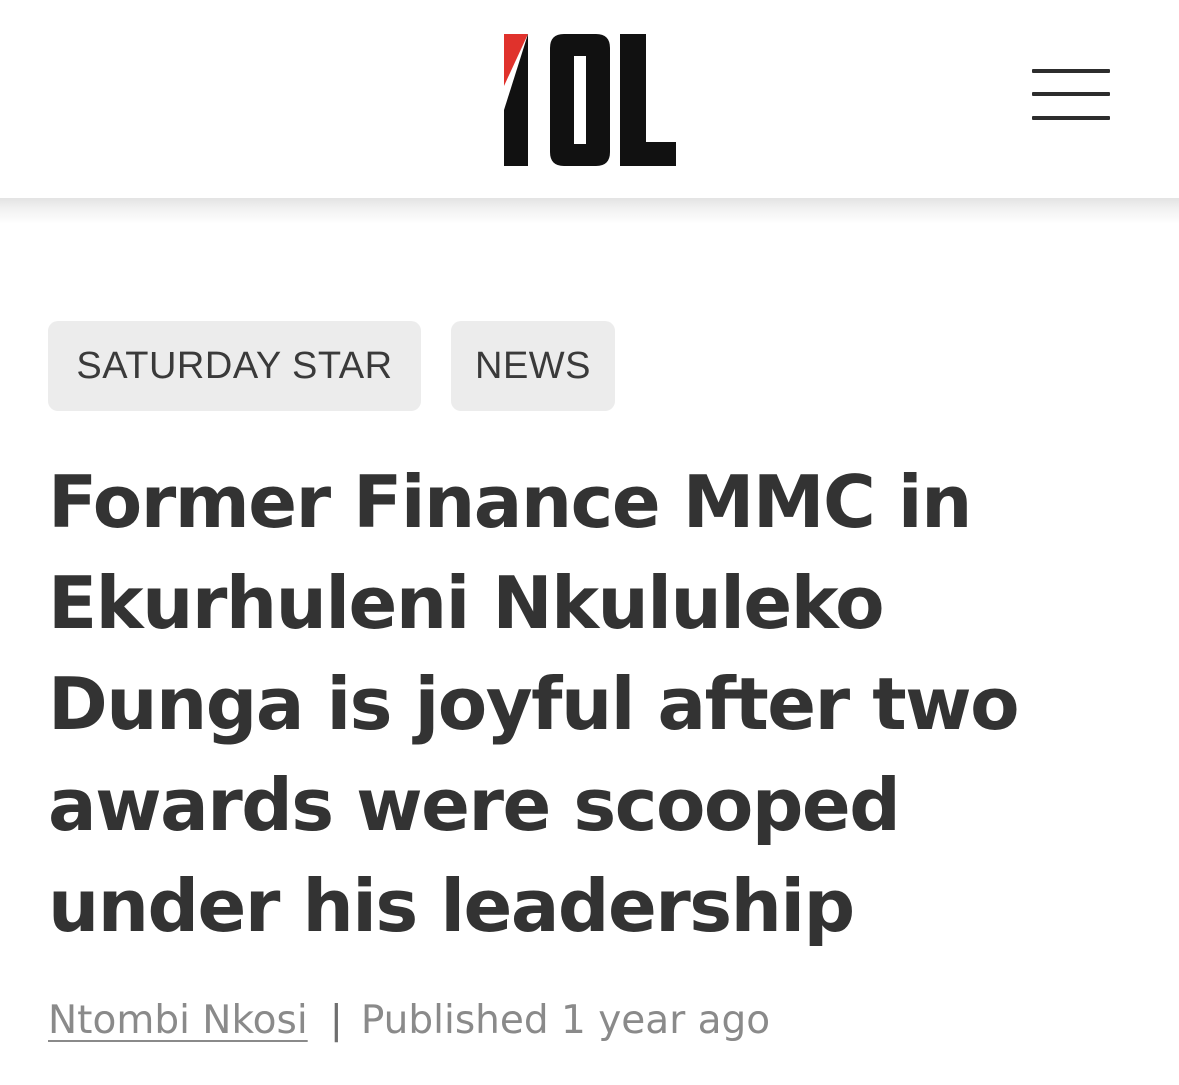 The height and width of the screenshot is (1085, 1179). I want to click on hamburger-menu-icon-bar-top, so click(1071, 71).